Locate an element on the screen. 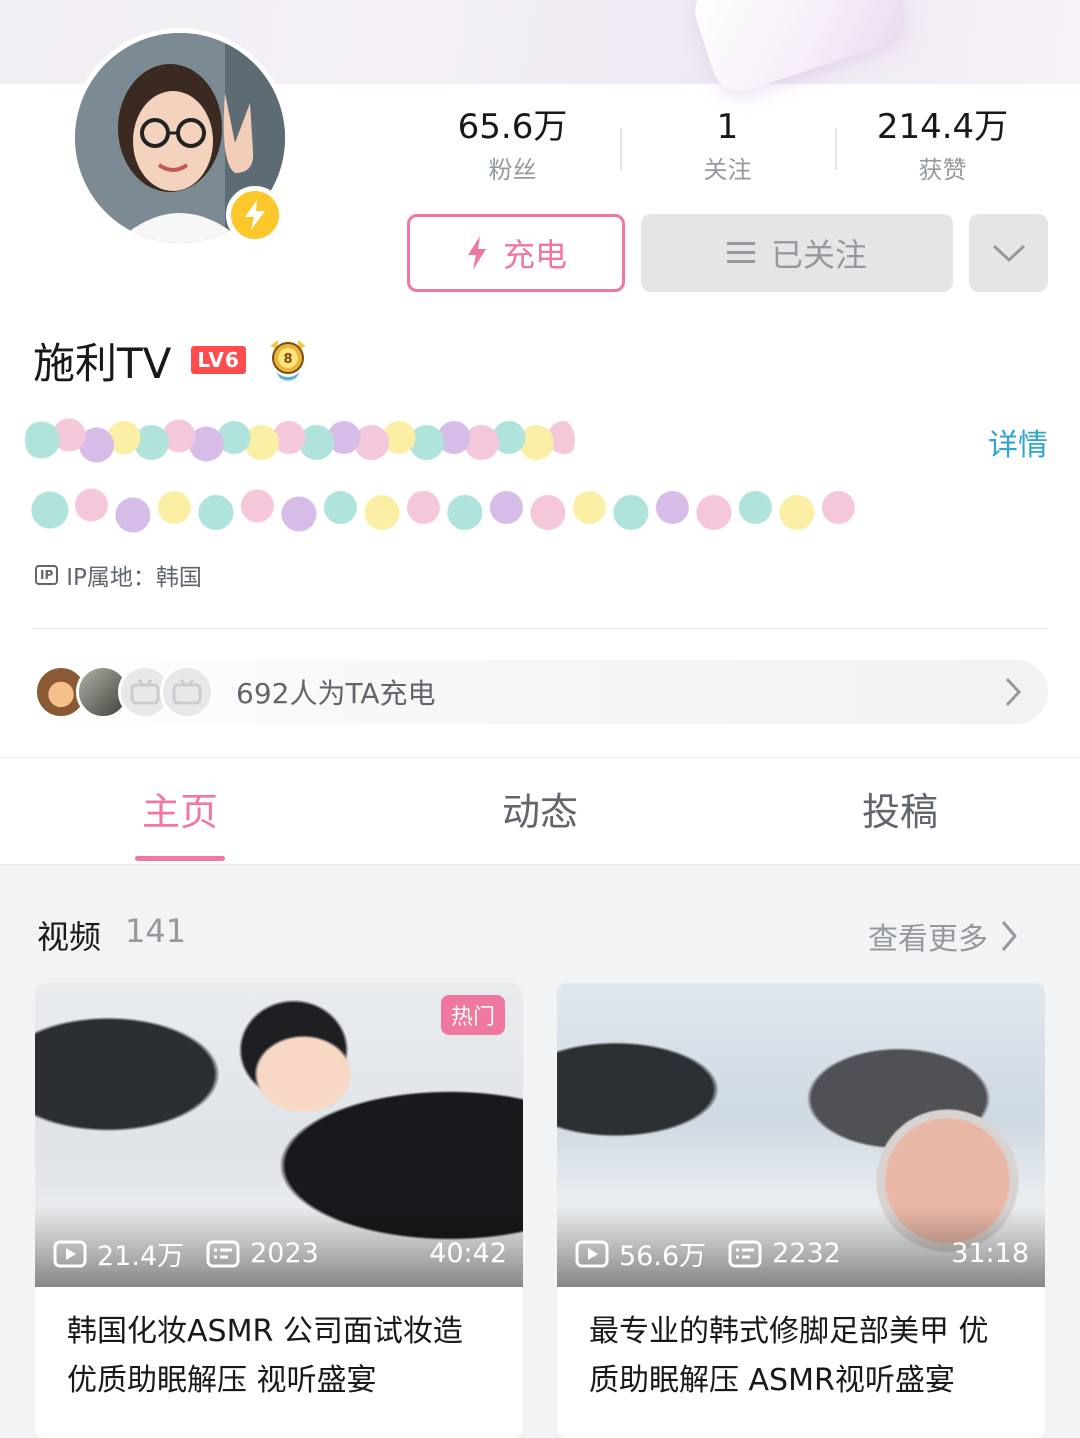 This screenshot has height=1438, width=1080. videos-count: 141 is located at coordinates (156, 931).